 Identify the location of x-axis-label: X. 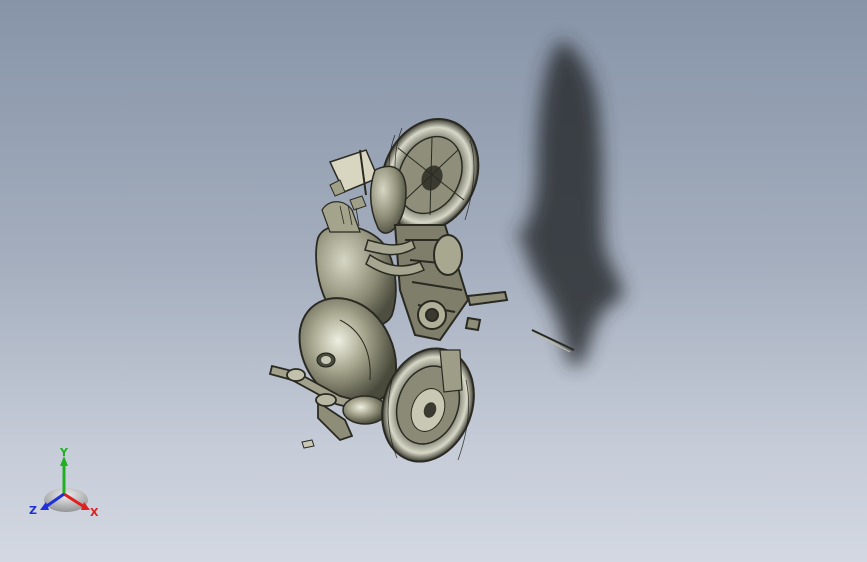
(94, 512).